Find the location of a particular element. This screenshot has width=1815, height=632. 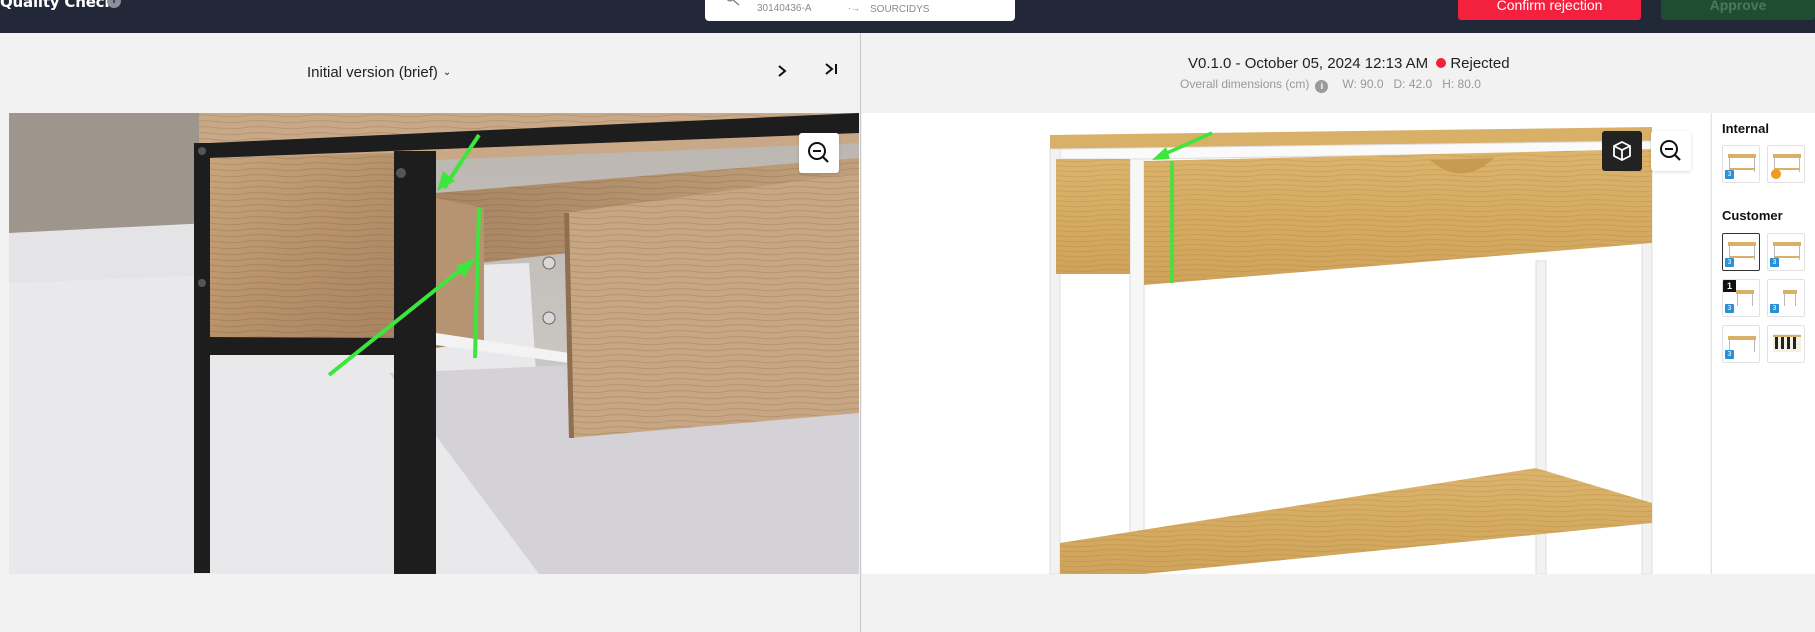

internal-title: Internal is located at coordinates (1745, 128).